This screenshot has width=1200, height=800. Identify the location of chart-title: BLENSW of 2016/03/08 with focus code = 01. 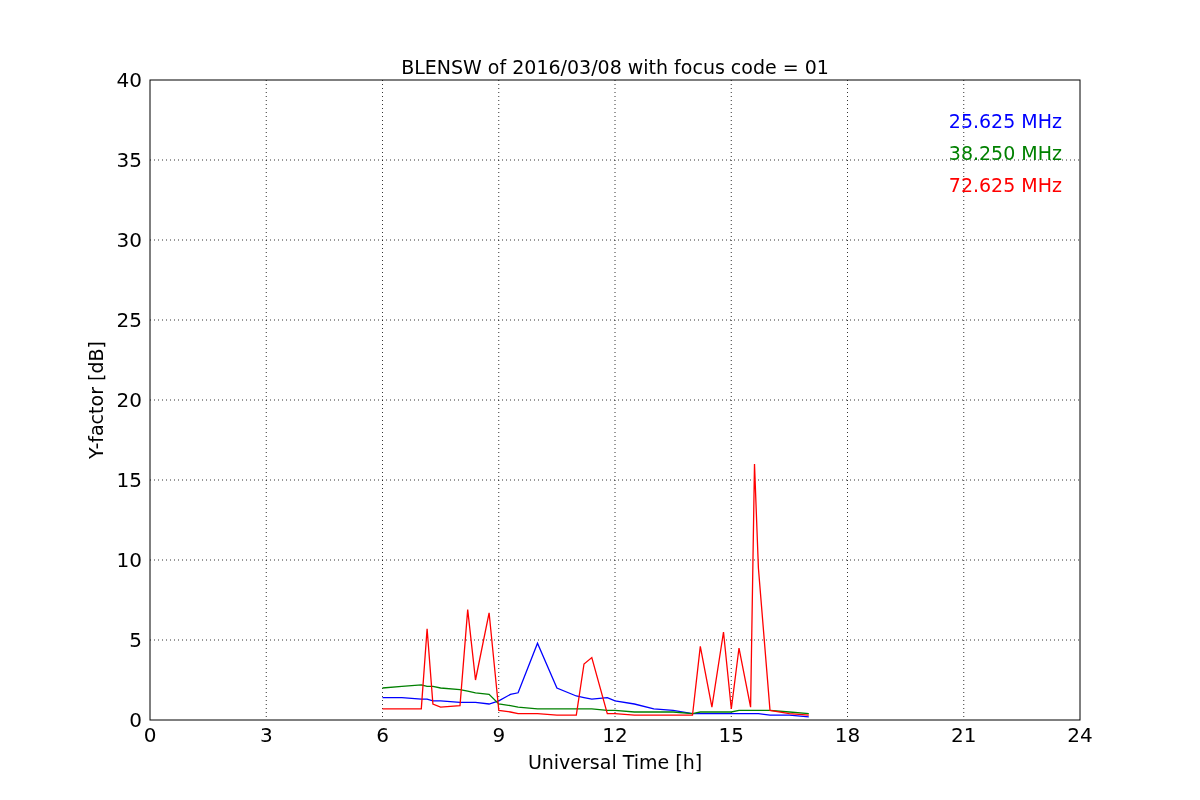
(615, 67).